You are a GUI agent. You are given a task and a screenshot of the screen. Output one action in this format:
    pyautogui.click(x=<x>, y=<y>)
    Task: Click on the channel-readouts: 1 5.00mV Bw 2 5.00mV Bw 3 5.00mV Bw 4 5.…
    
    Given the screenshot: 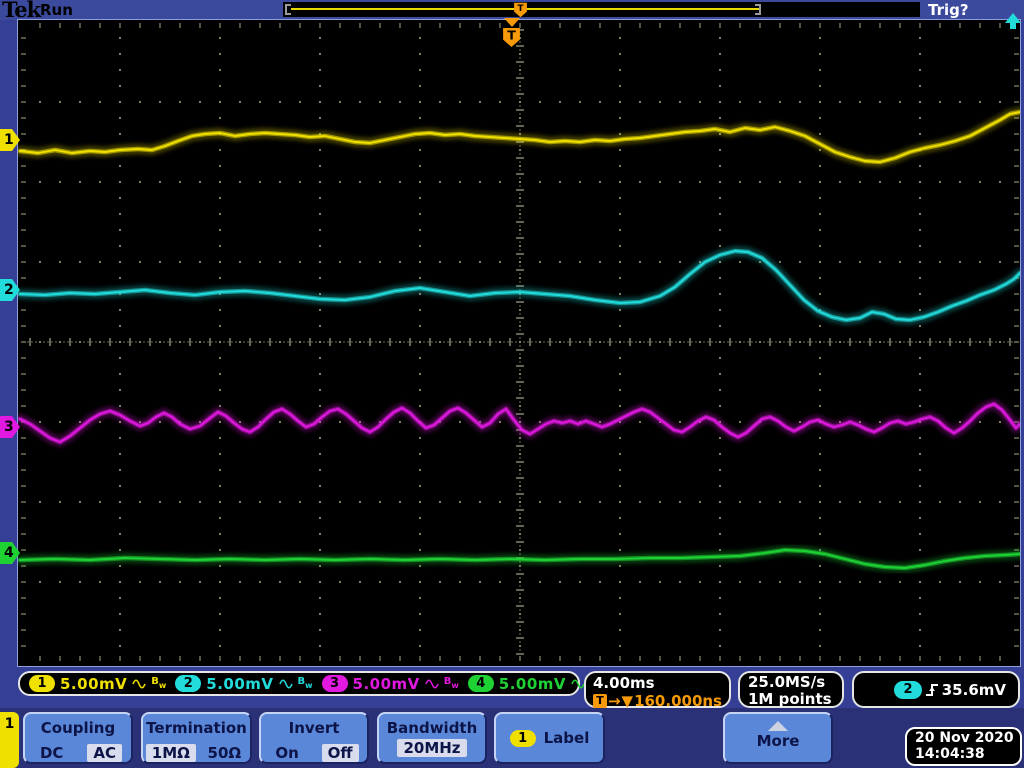 What is the action you would take?
    pyautogui.click(x=311, y=683)
    